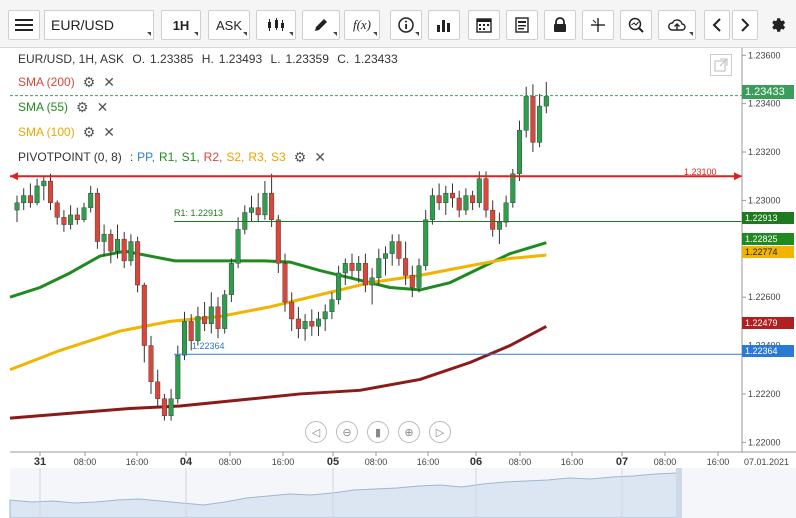 Image resolution: width=796 pixels, height=518 pixels. What do you see at coordinates (402, 493) in the screenshot?
I see `overview-navigator` at bounding box center [402, 493].